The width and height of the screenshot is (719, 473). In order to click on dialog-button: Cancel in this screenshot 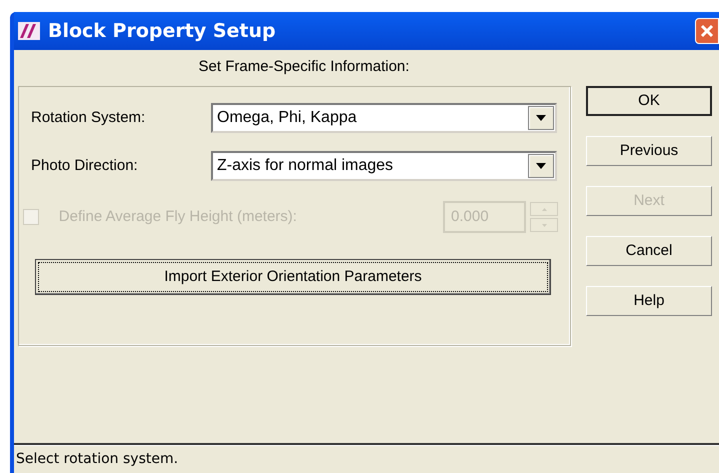, I will do `click(649, 251)`.